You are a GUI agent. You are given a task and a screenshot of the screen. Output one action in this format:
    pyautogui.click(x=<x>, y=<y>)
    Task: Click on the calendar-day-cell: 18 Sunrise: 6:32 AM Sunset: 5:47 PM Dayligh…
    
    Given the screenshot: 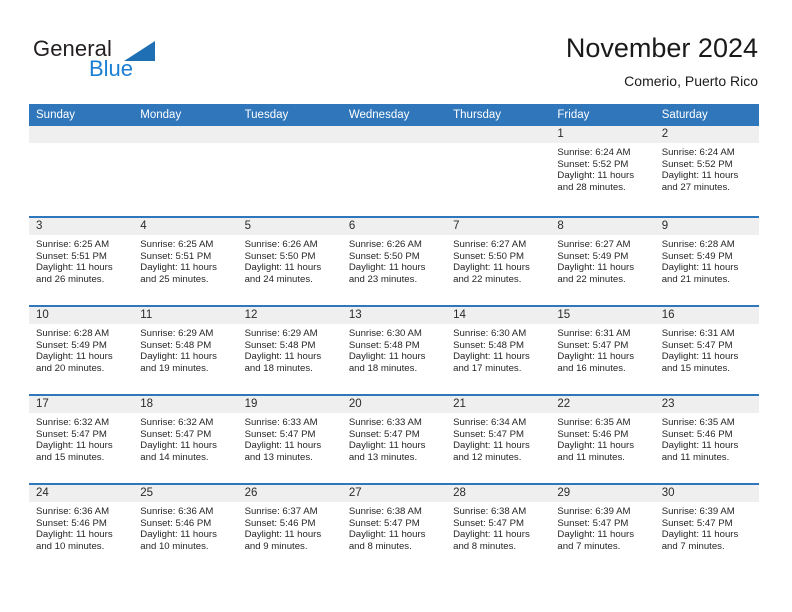 What is the action you would take?
    pyautogui.click(x=185, y=439)
    